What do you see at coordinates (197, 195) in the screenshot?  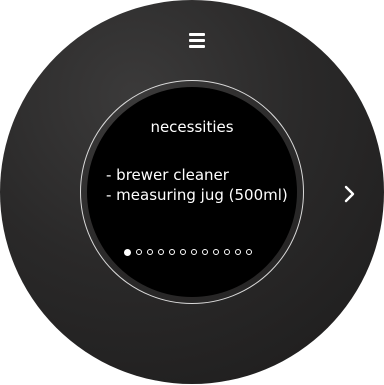 I see `list-item: - measuring jug (500ml)` at bounding box center [197, 195].